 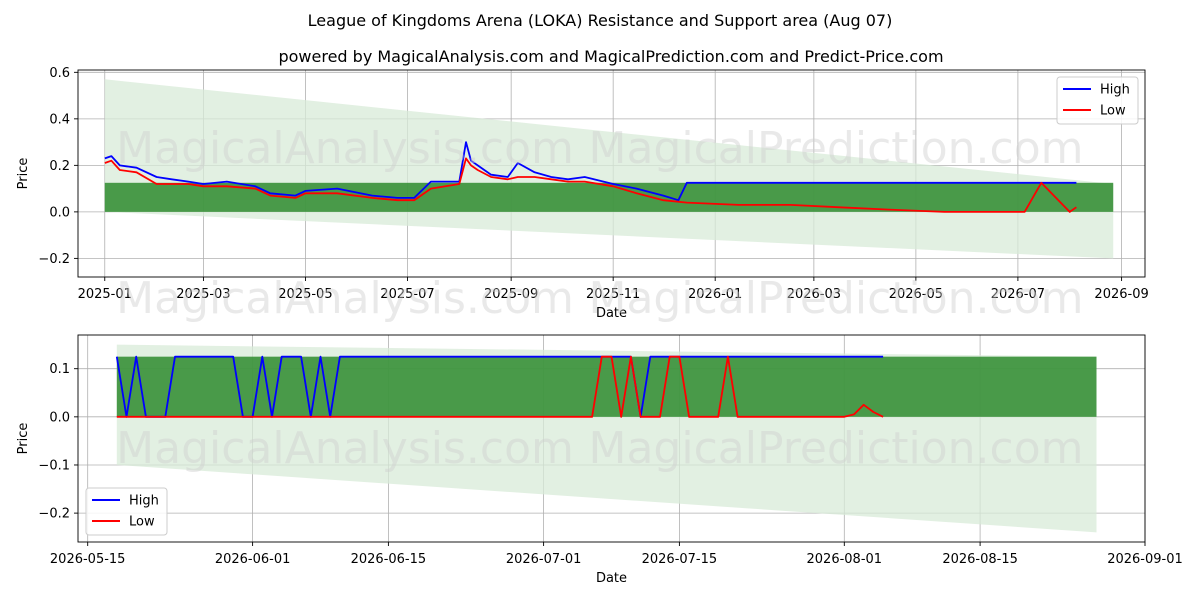 I want to click on x-tick-label: 2026-08-15, so click(x=980, y=559).